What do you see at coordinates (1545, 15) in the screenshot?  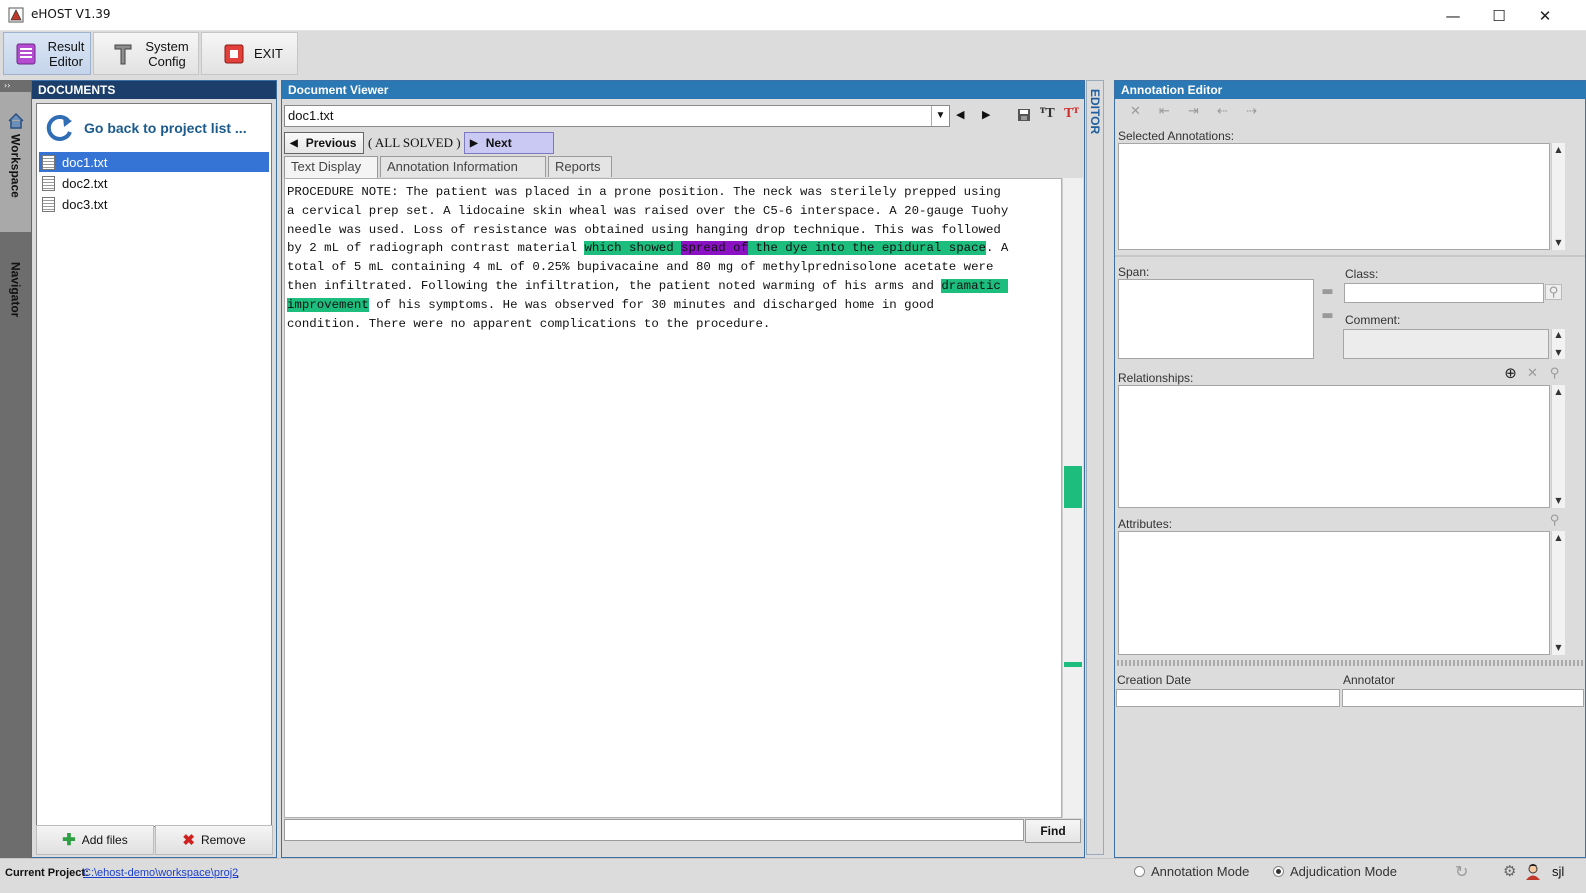 I see `close-window-button: ✕` at bounding box center [1545, 15].